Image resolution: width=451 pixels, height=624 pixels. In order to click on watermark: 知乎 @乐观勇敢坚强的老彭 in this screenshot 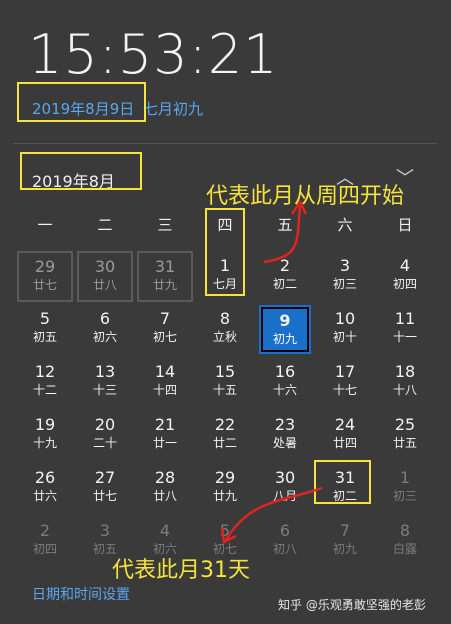, I will do `click(352, 605)`.